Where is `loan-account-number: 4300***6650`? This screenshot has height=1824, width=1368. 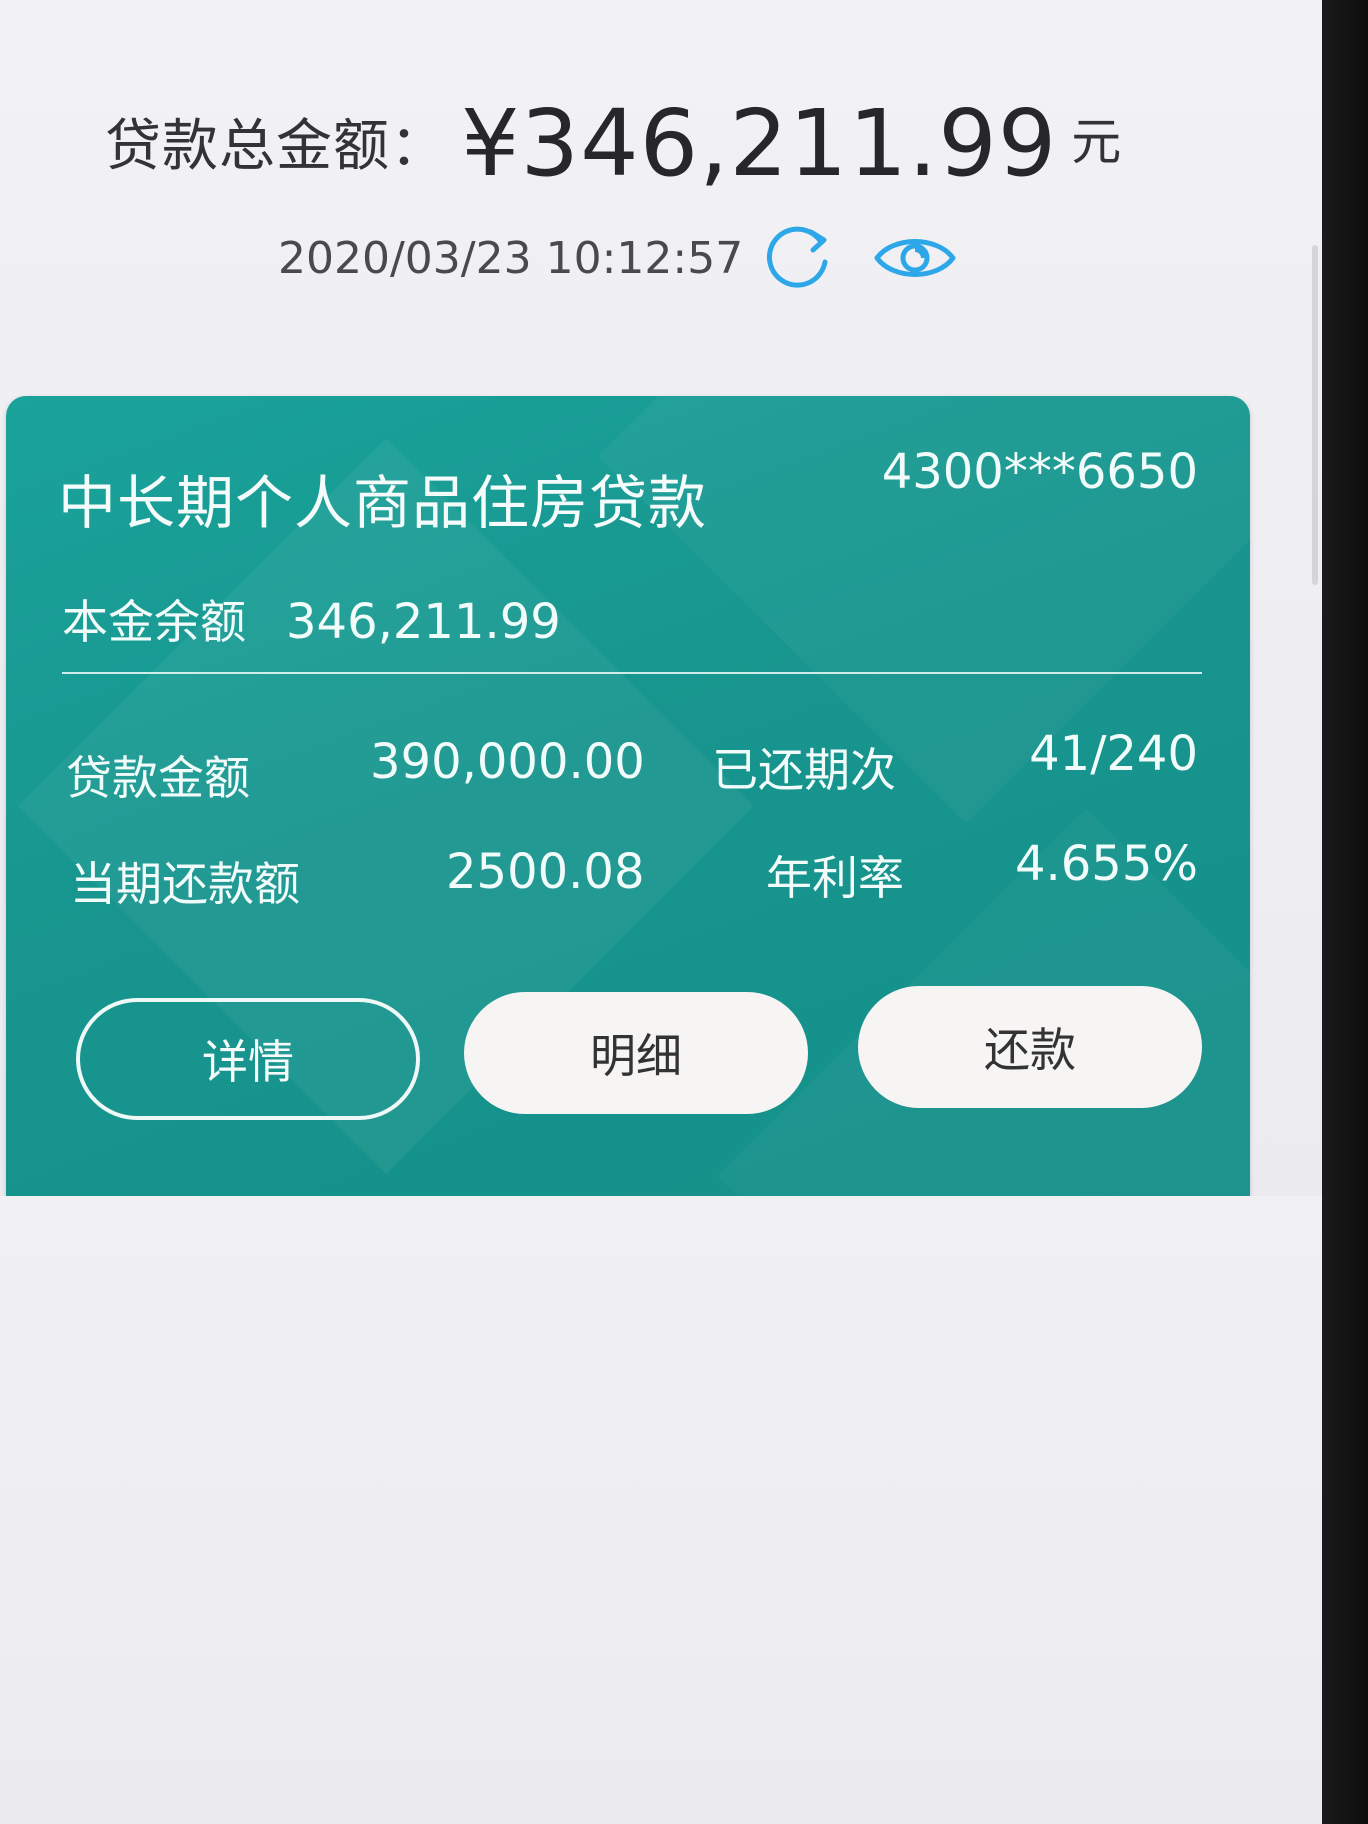
loan-account-number: 4300***6650 is located at coordinates (1039, 472).